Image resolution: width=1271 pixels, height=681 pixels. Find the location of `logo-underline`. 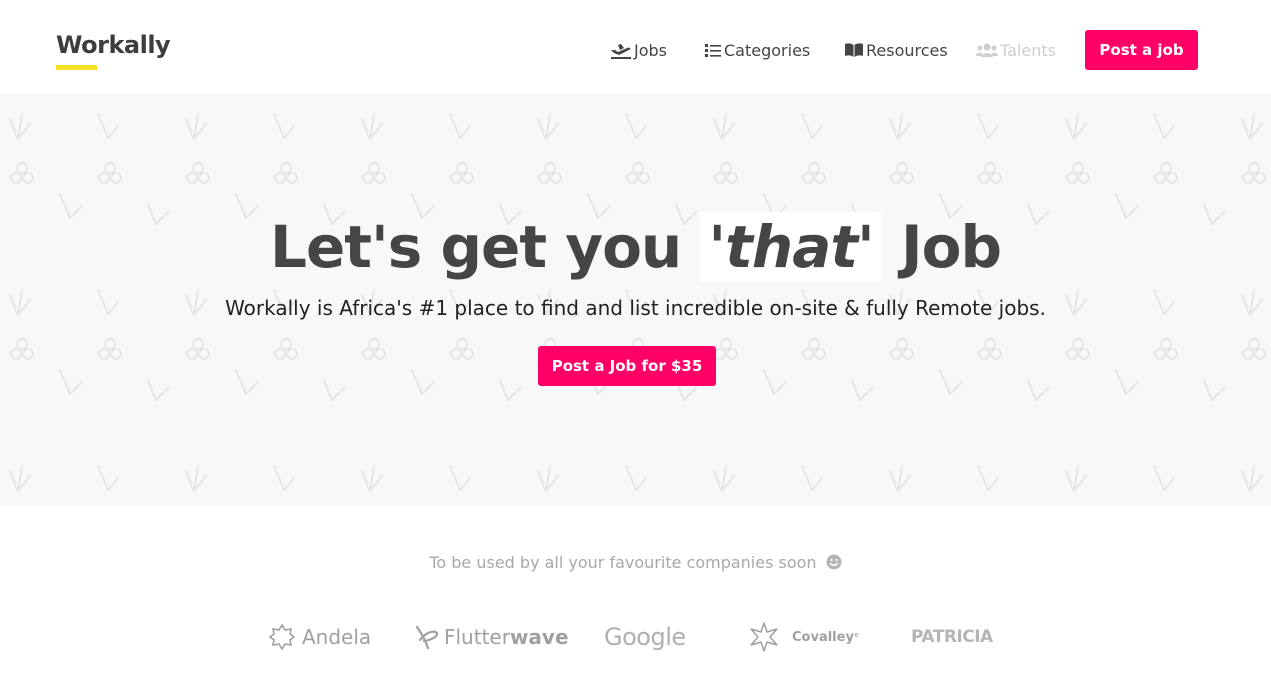

logo-underline is located at coordinates (76, 67).